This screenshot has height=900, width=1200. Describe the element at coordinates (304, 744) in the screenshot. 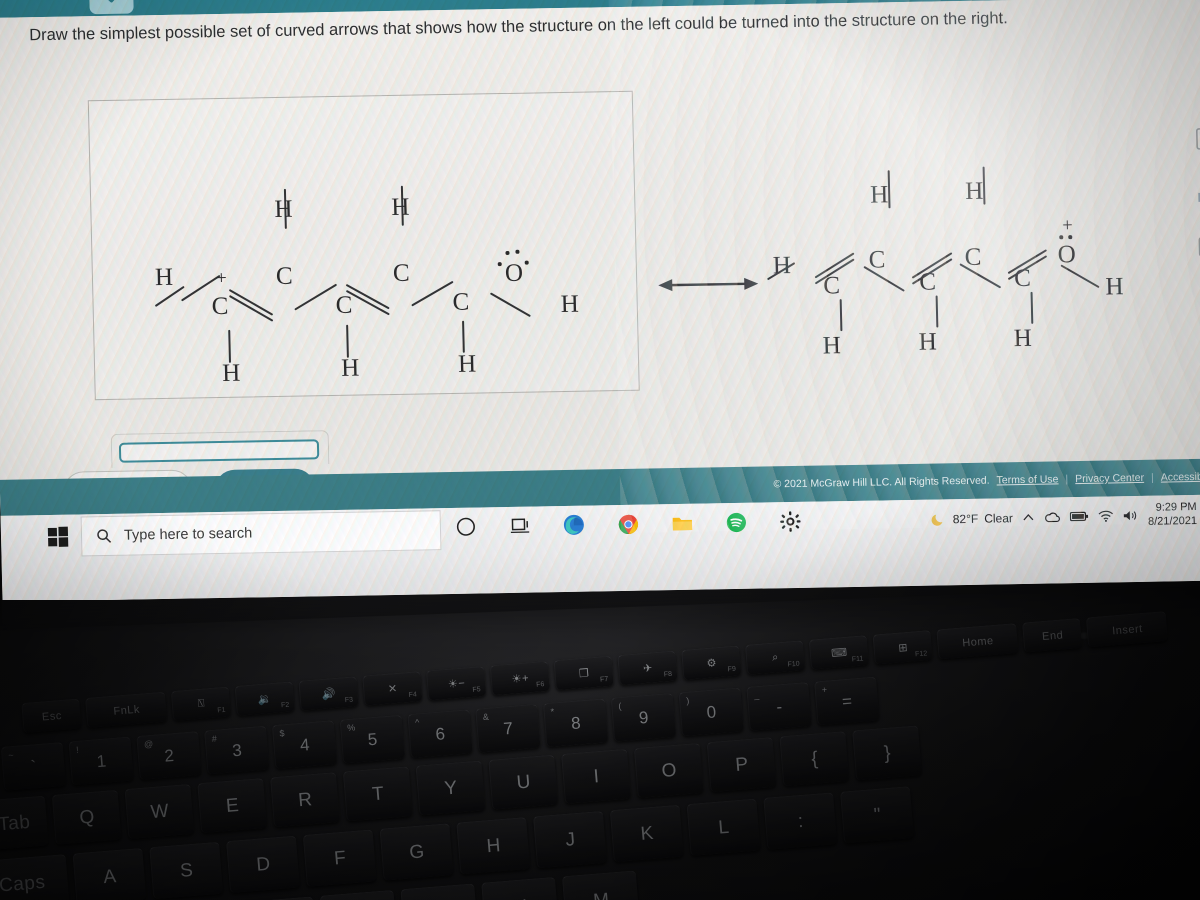

I see `keyboard-key: $4` at that location.